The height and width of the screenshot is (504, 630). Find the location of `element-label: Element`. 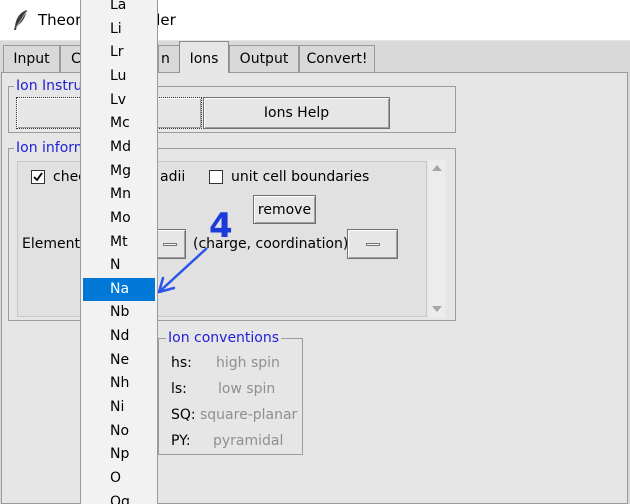

element-label: Element is located at coordinates (51, 244).